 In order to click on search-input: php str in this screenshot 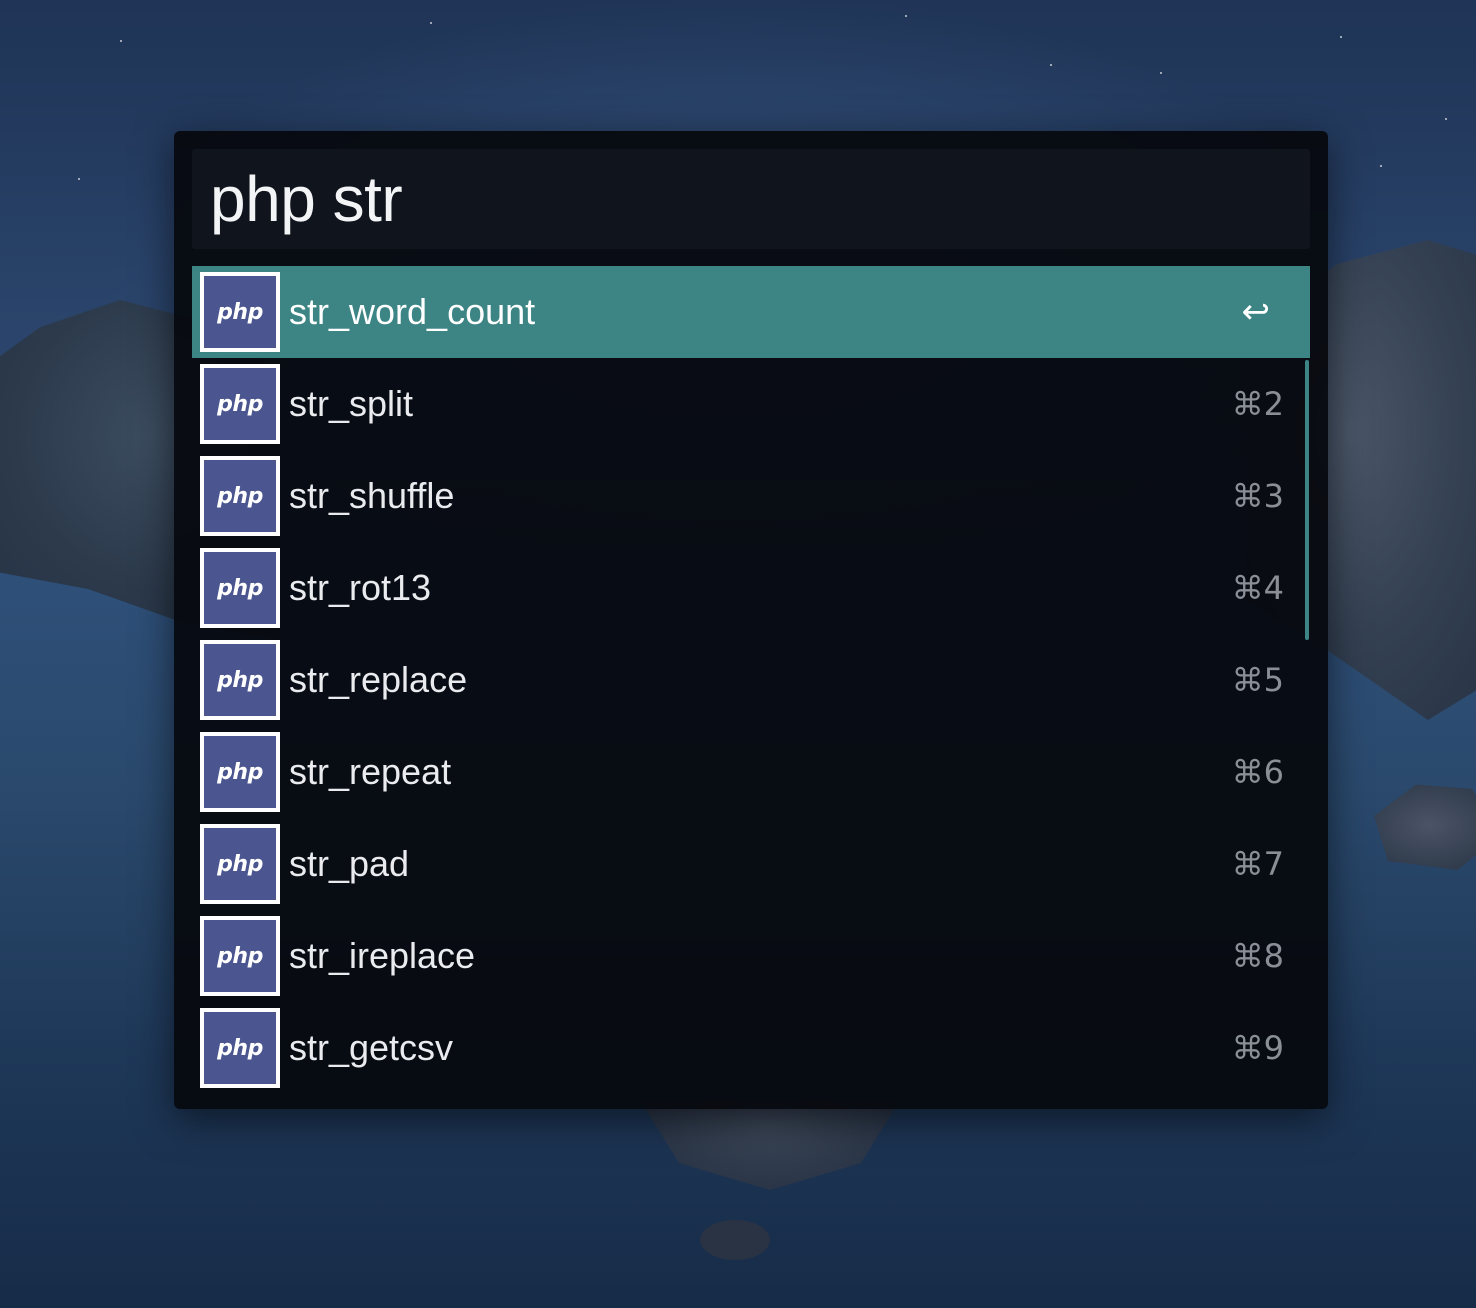, I will do `click(751, 199)`.